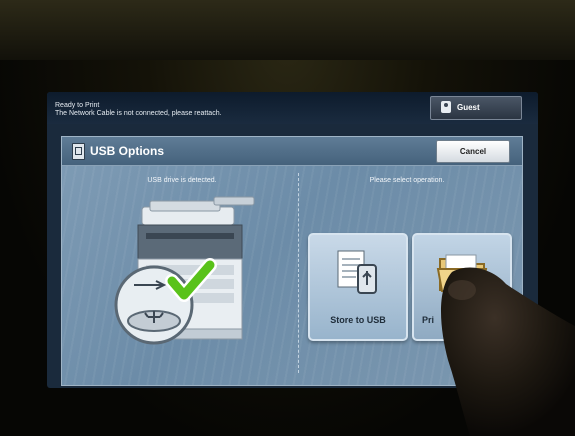  What do you see at coordinates (298, 273) in the screenshot?
I see `section-divider` at bounding box center [298, 273].